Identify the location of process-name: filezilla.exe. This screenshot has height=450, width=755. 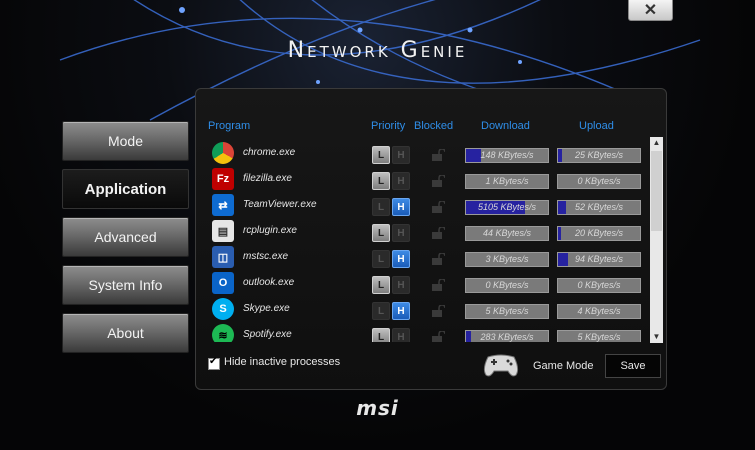
(267, 178).